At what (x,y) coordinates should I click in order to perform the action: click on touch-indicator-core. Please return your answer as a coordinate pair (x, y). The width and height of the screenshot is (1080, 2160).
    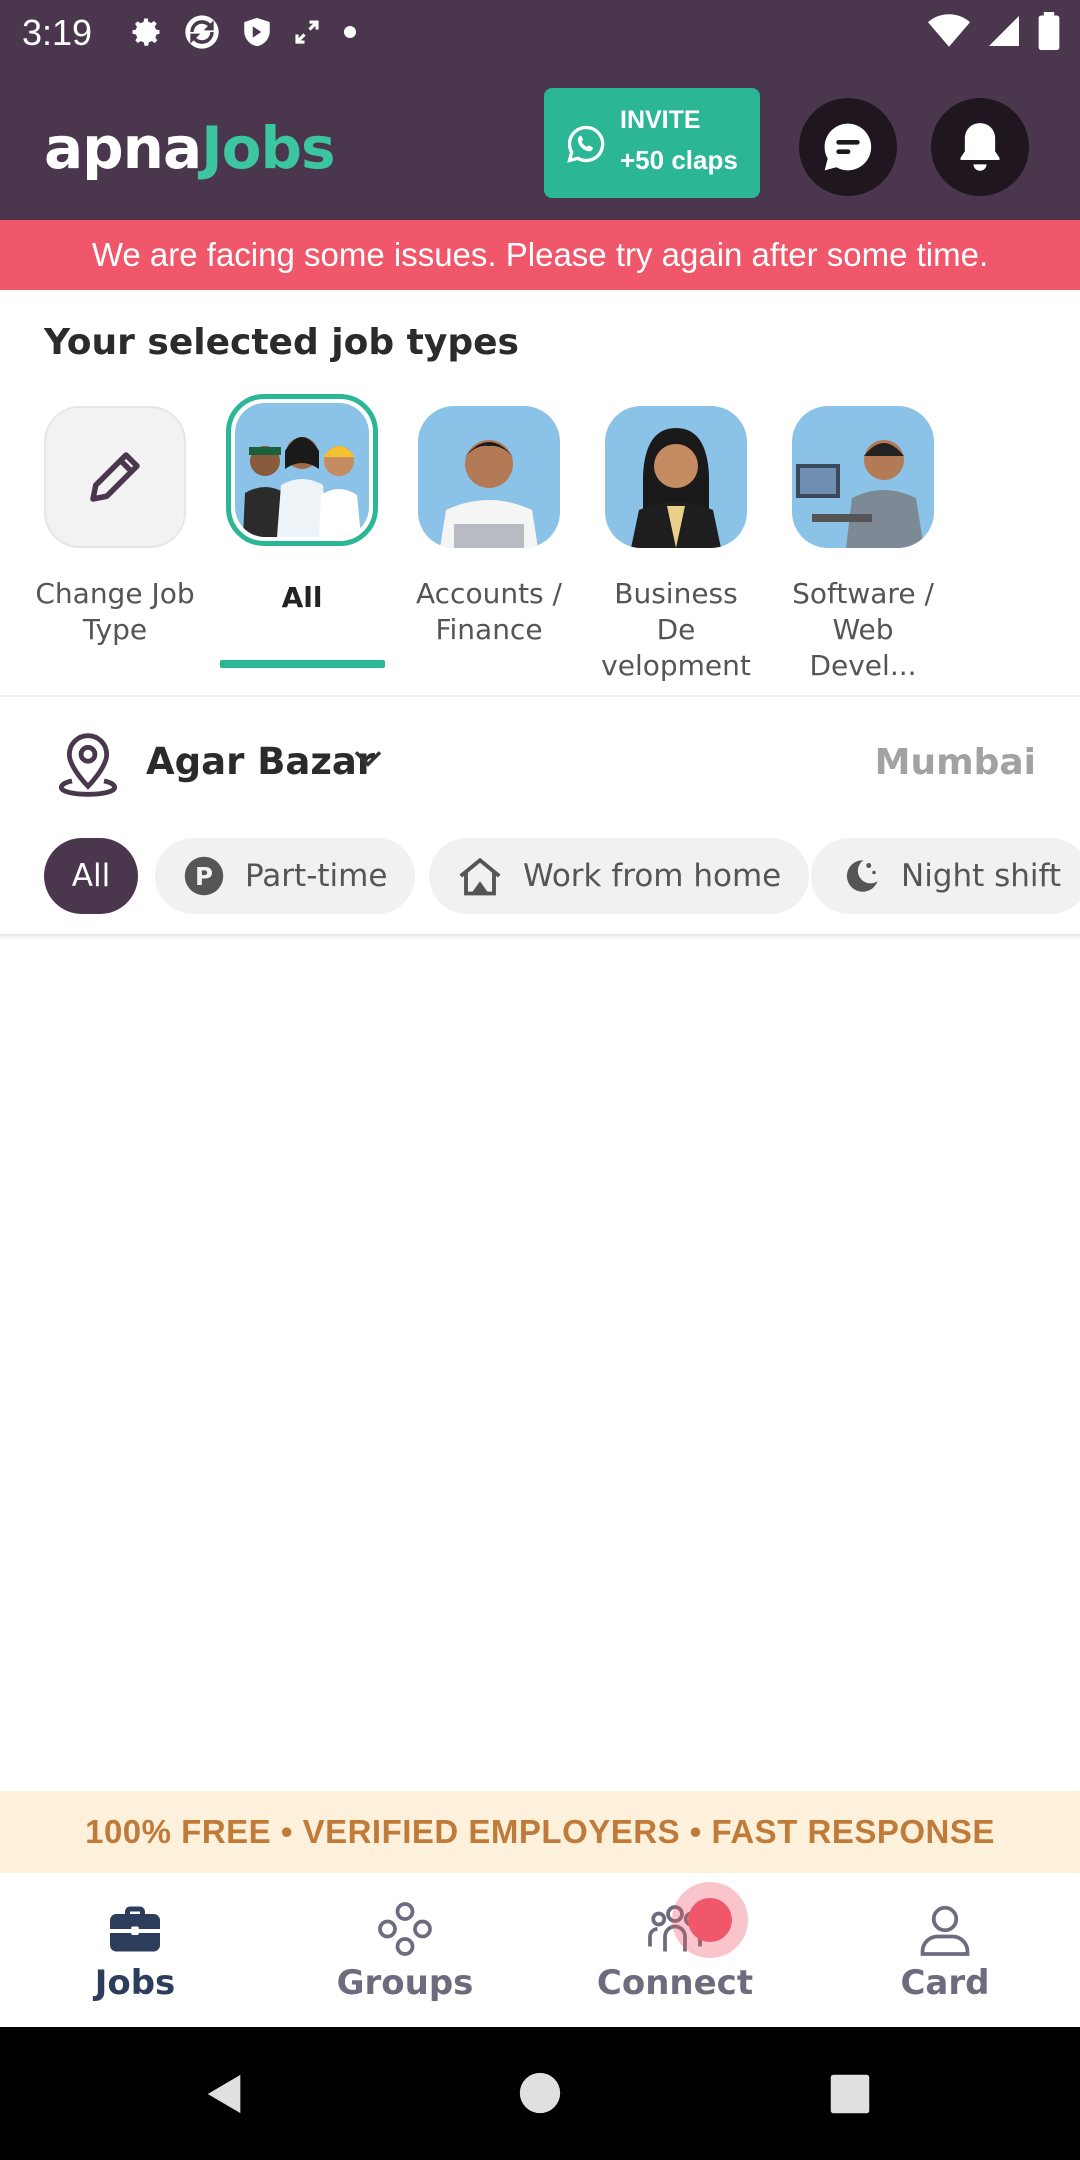
    Looking at the image, I should click on (710, 1920).